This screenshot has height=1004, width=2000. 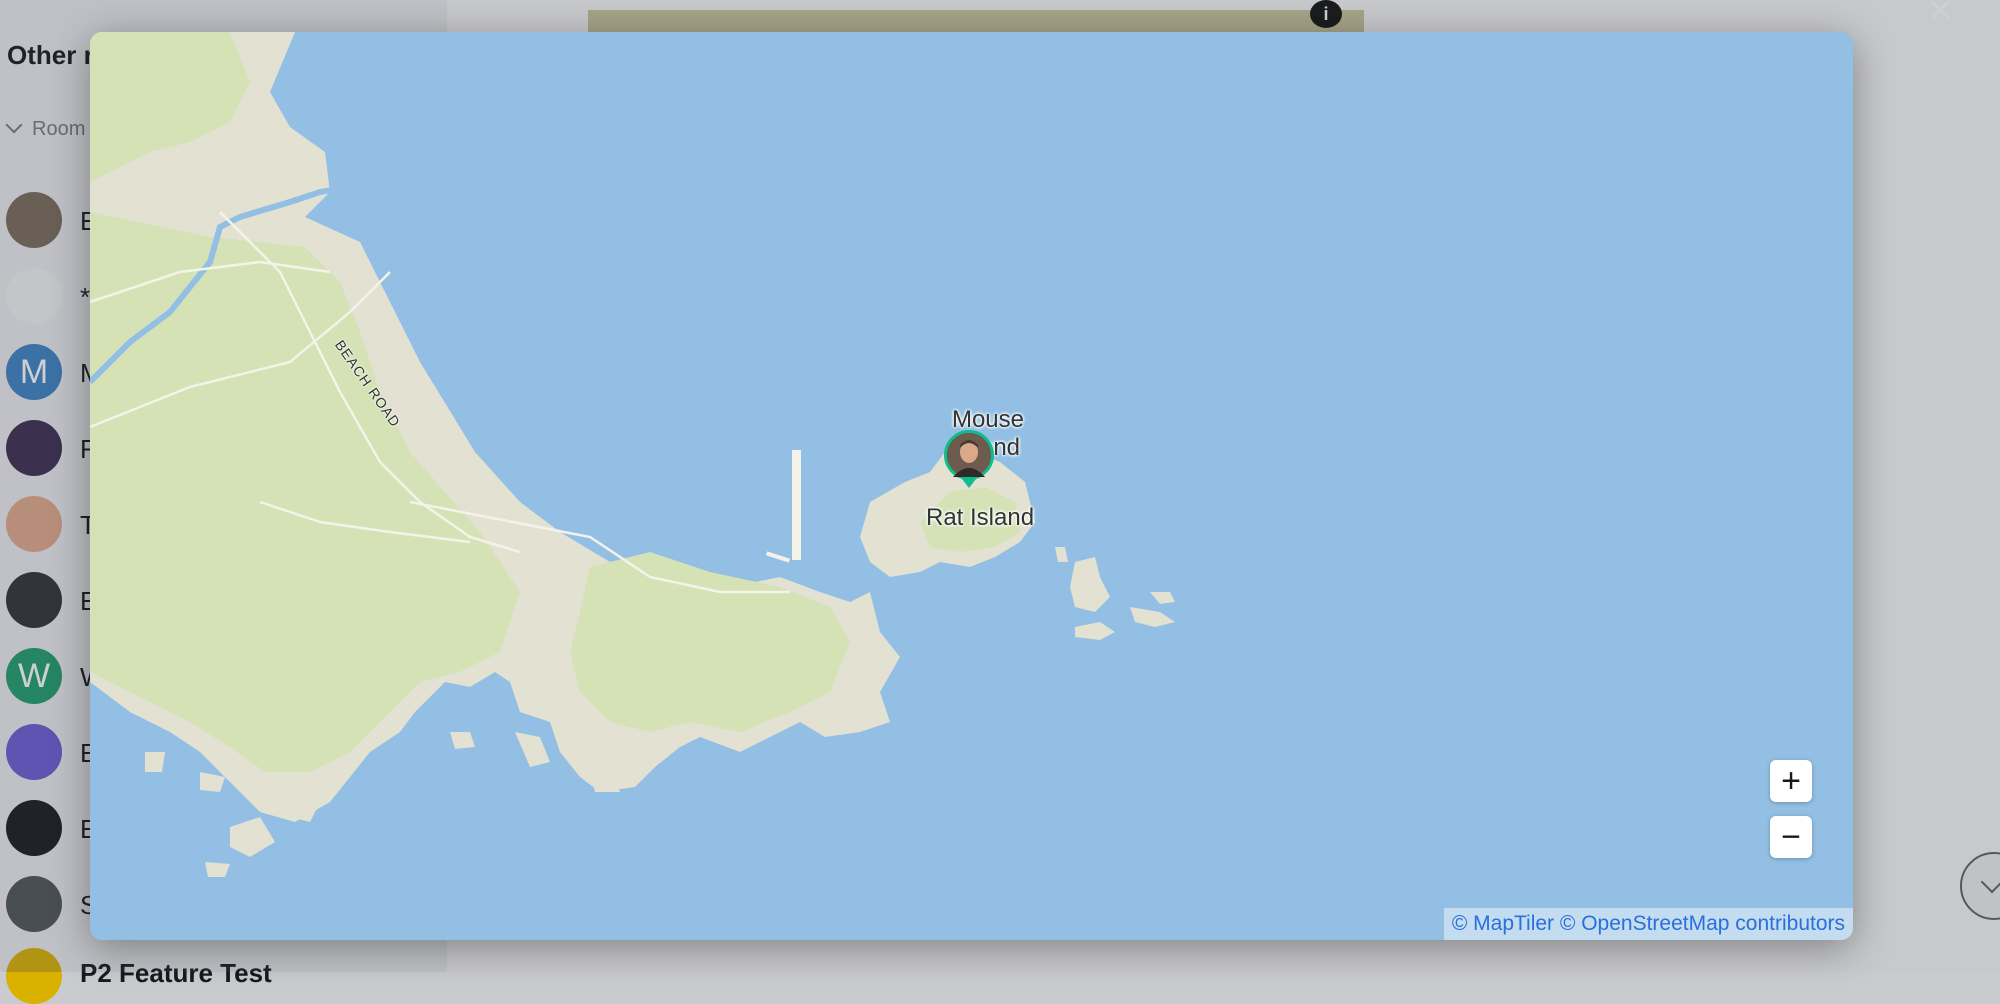 What do you see at coordinates (1791, 781) in the screenshot?
I see `zoom-in-button: +` at bounding box center [1791, 781].